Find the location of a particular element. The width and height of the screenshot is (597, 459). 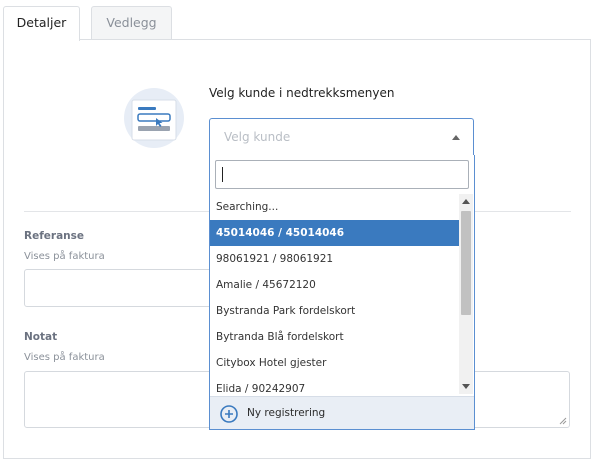

new-registration-button: Ny registrering is located at coordinates (342, 412).